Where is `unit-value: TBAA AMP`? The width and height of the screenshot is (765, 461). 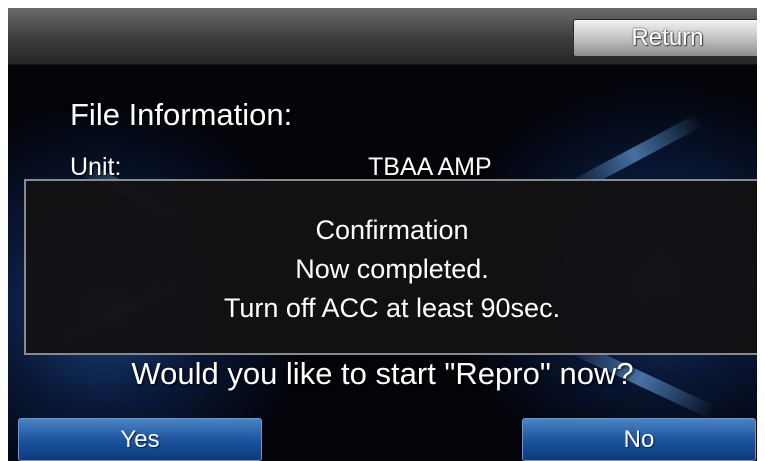 unit-value: TBAA AMP is located at coordinates (430, 167).